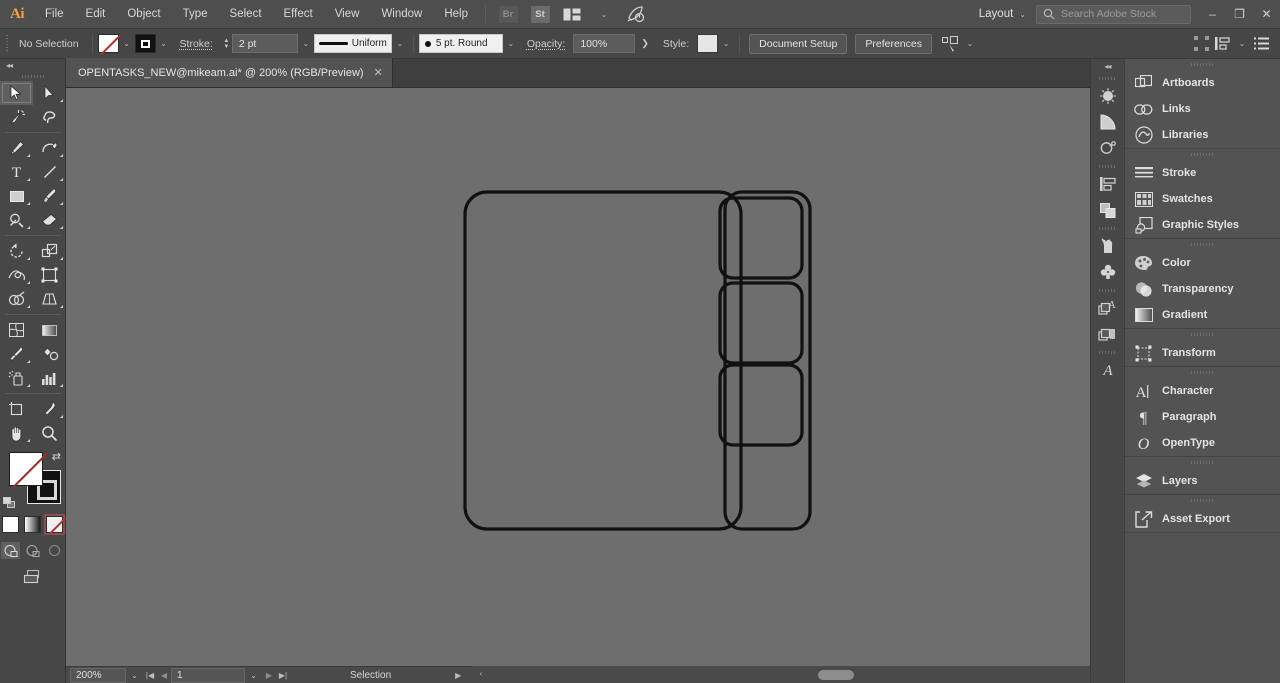 This screenshot has width=1280, height=683. Describe the element at coordinates (16, 378) in the screenshot. I see `symbol-sprayer-tool` at that location.